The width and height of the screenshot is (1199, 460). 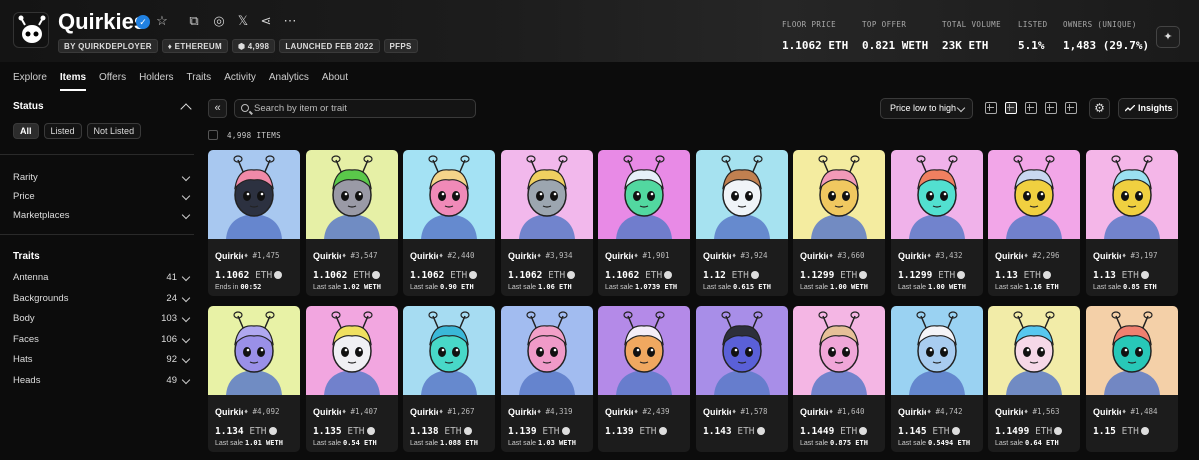 What do you see at coordinates (213, 135) in the screenshot?
I see `select-all-checkbox` at bounding box center [213, 135].